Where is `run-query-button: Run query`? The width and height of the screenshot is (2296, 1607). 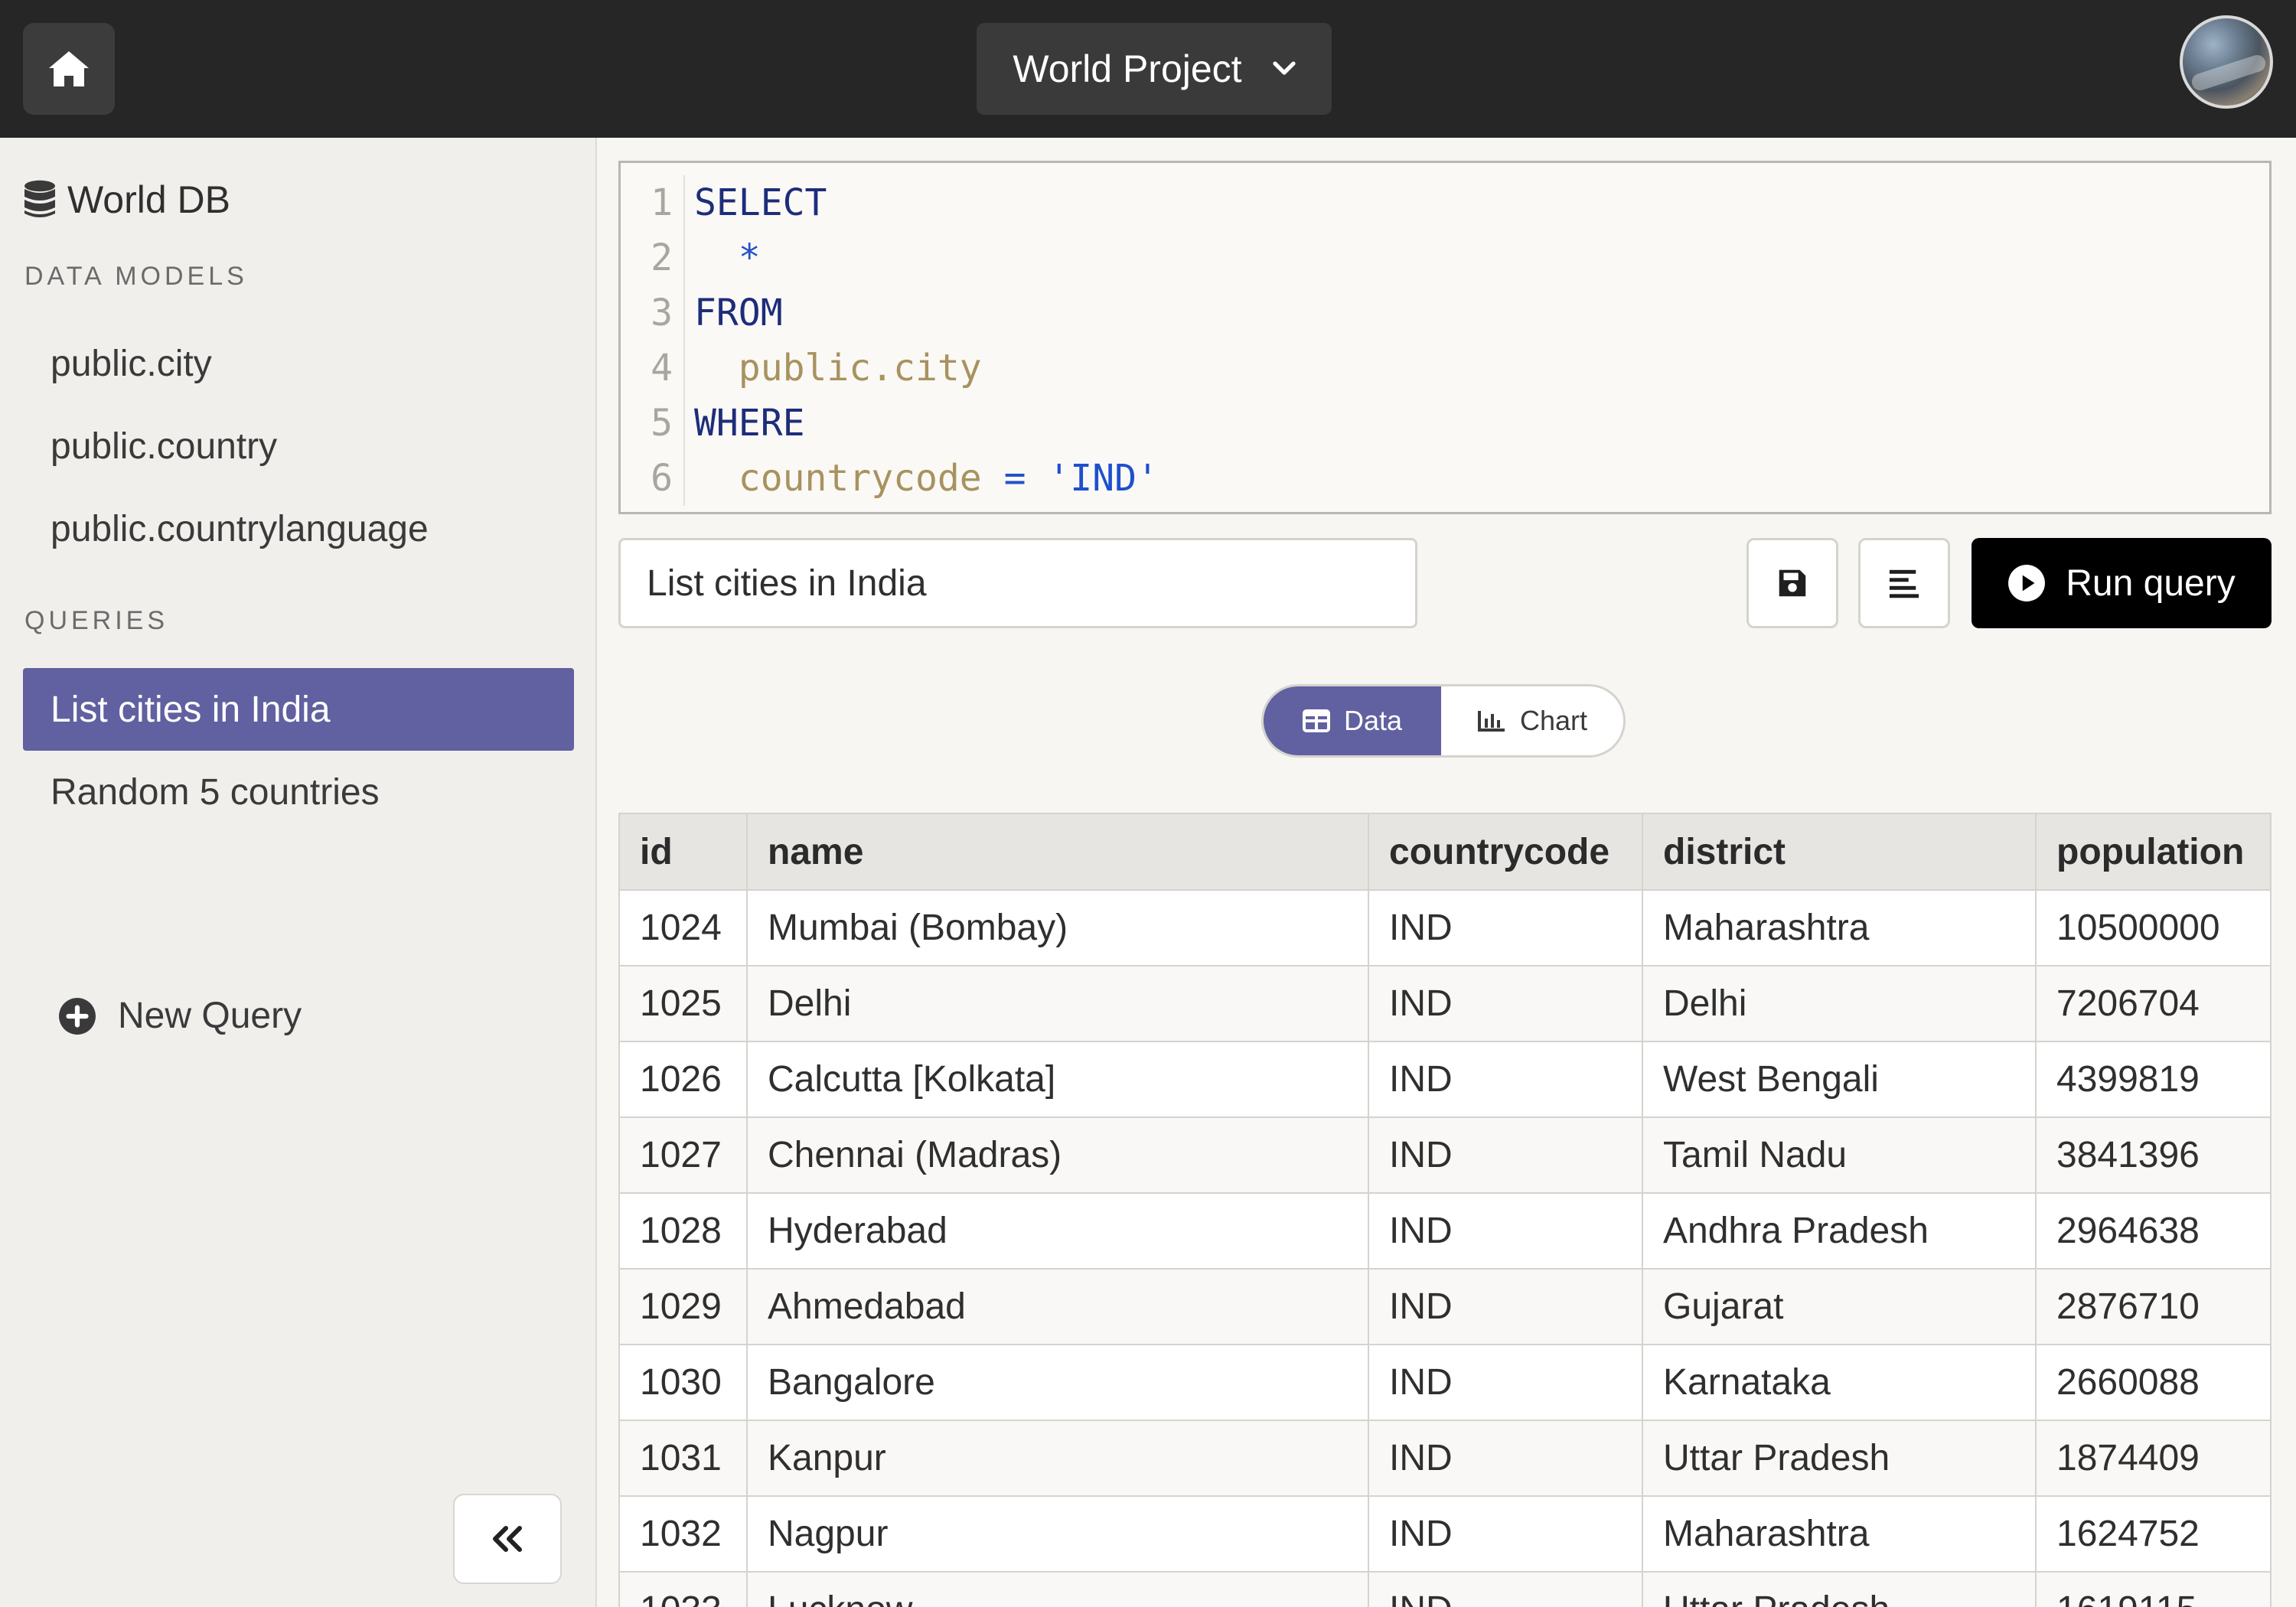 run-query-button: Run query is located at coordinates (2121, 583).